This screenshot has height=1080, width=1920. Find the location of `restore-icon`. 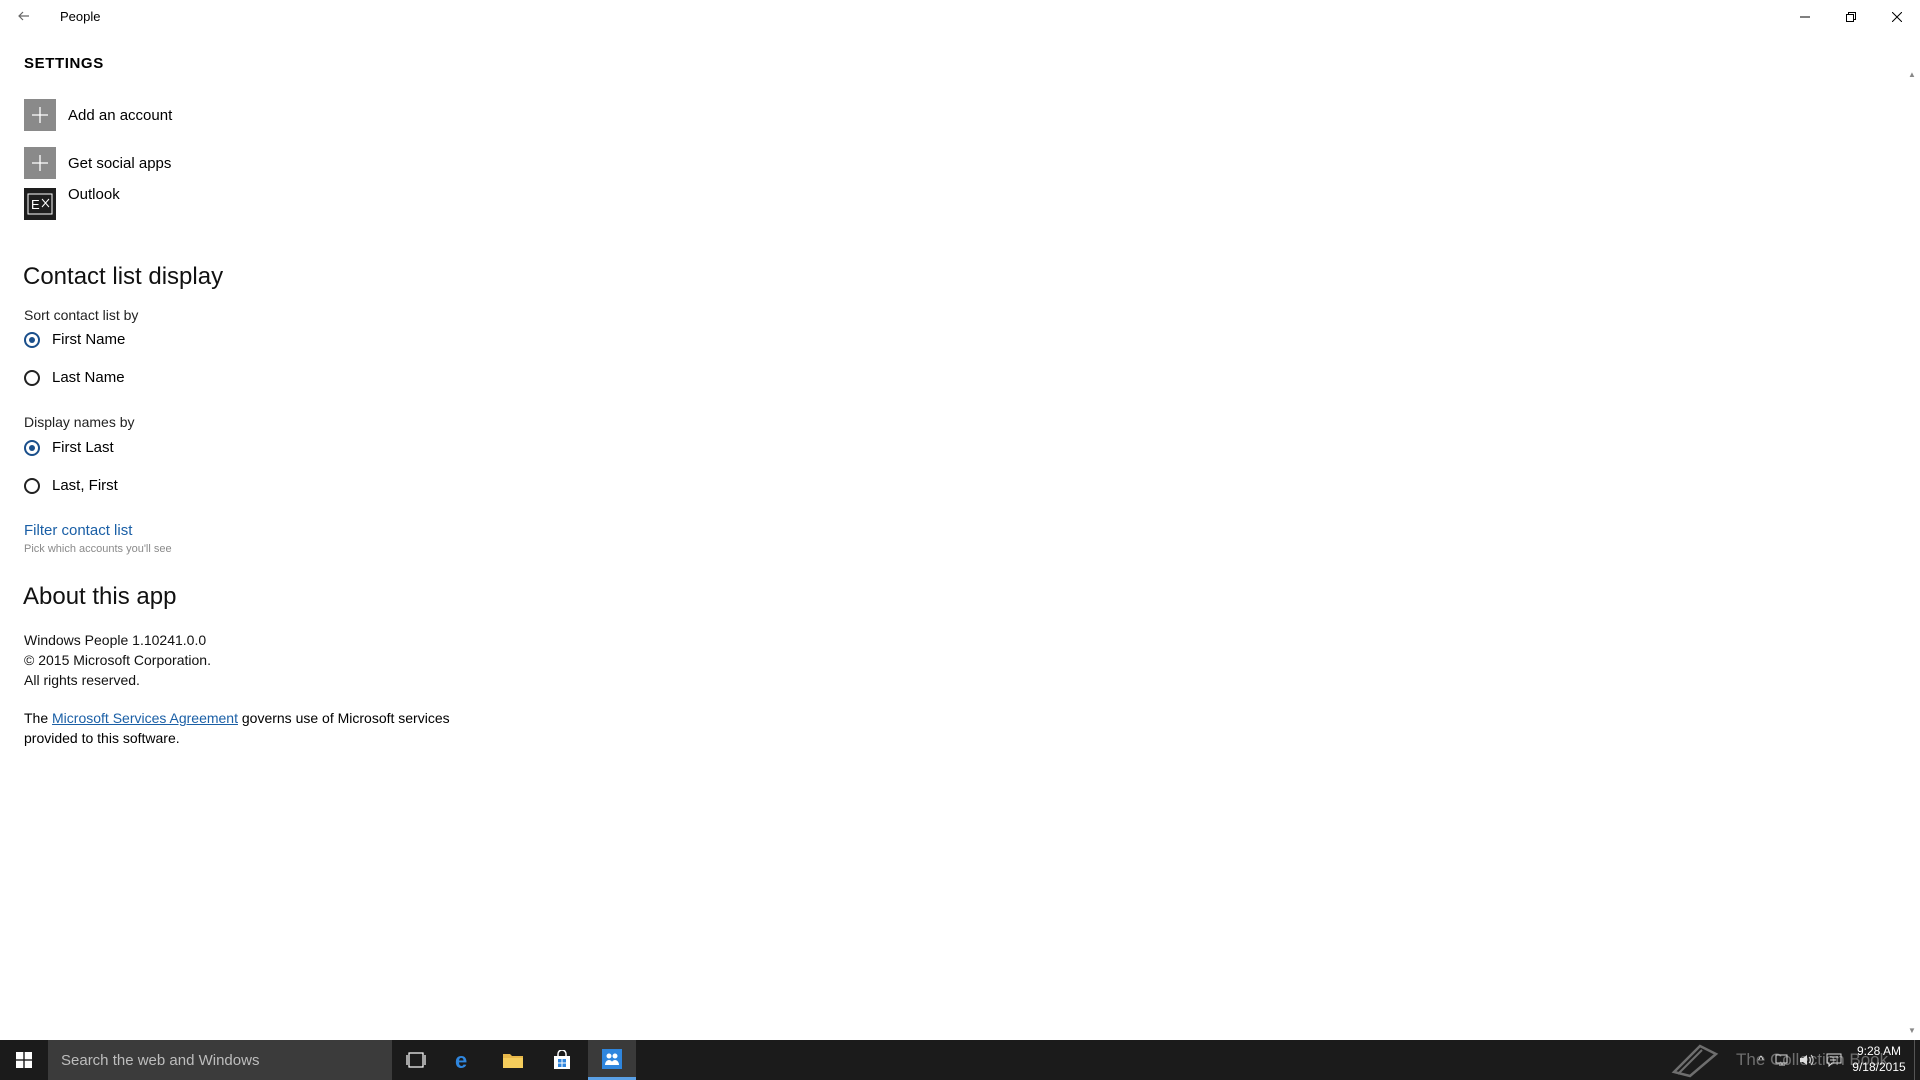

restore-icon is located at coordinates (1851, 16).